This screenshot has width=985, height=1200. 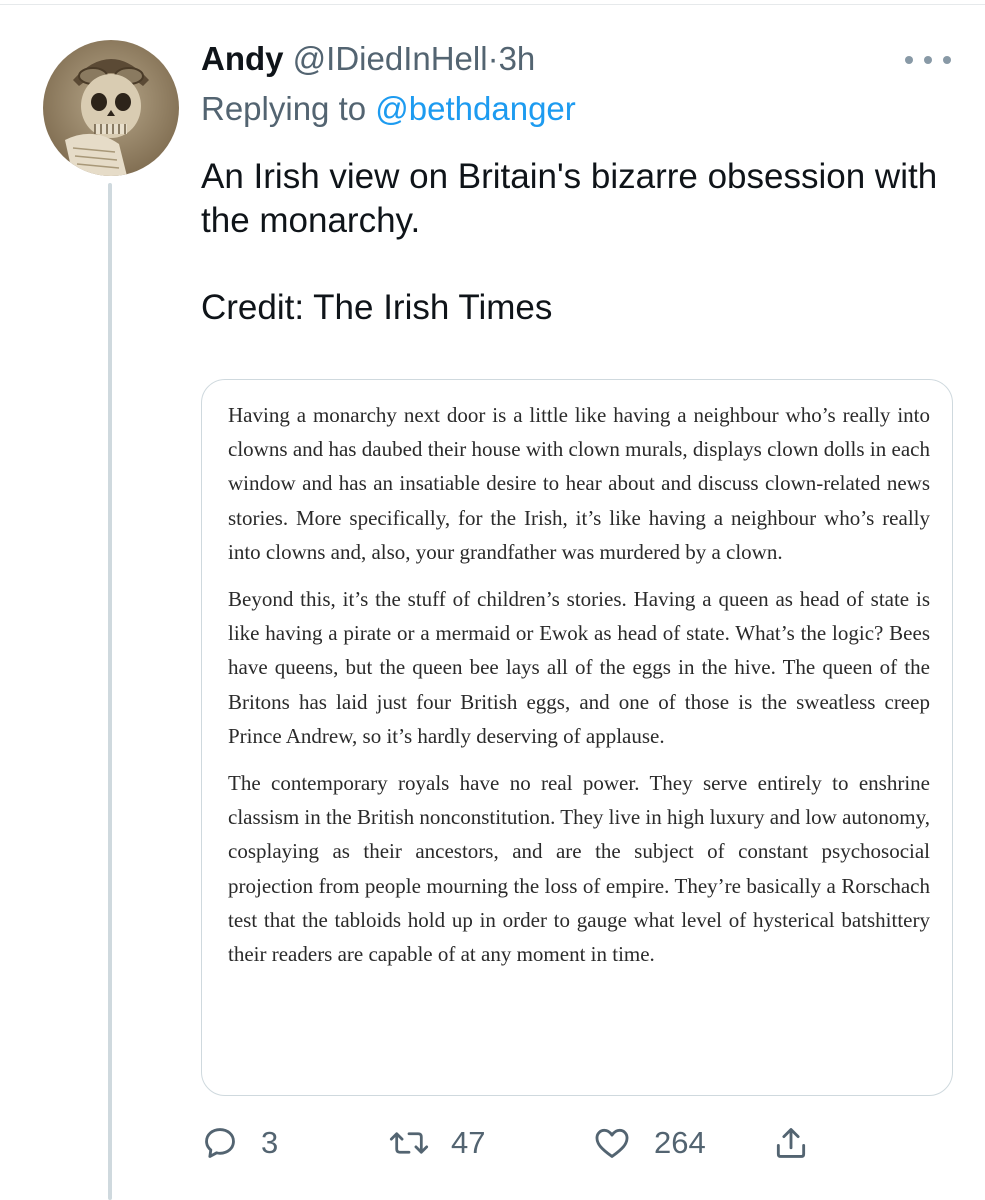 I want to click on replying-to-handle: @bethdanger, so click(x=475, y=108).